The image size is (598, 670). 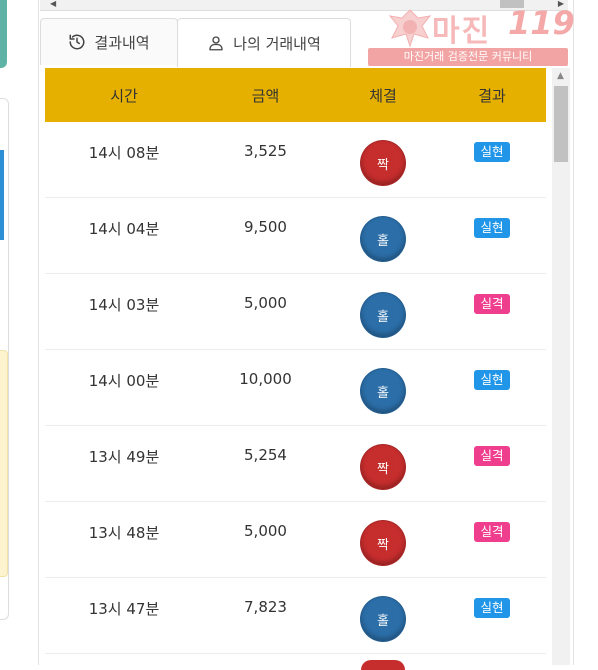 I want to click on table-row: 14시 00분 10,000 홀 실현, so click(x=295, y=388).